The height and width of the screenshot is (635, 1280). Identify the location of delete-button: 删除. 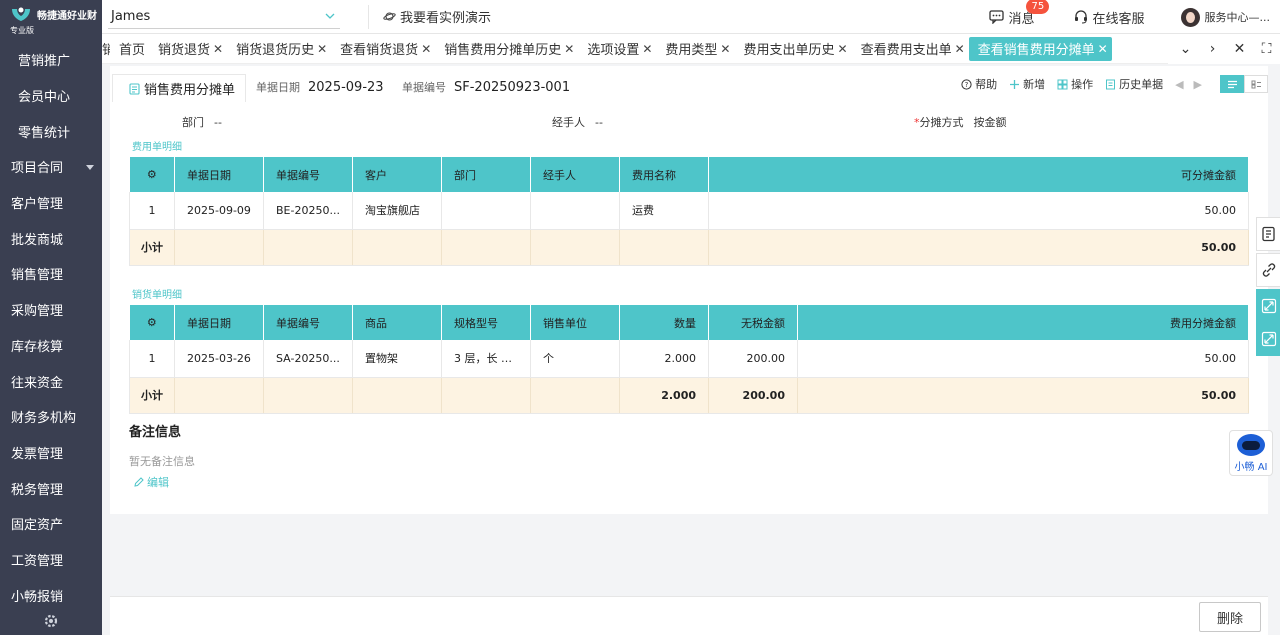
(1230, 617).